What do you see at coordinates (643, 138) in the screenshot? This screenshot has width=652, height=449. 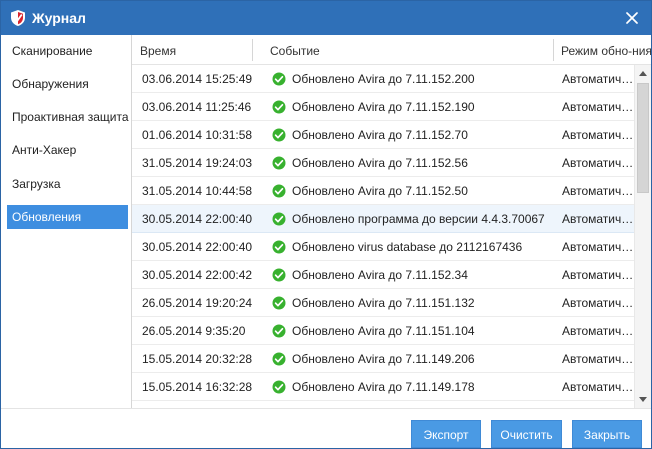 I see `scroll-thumb` at bounding box center [643, 138].